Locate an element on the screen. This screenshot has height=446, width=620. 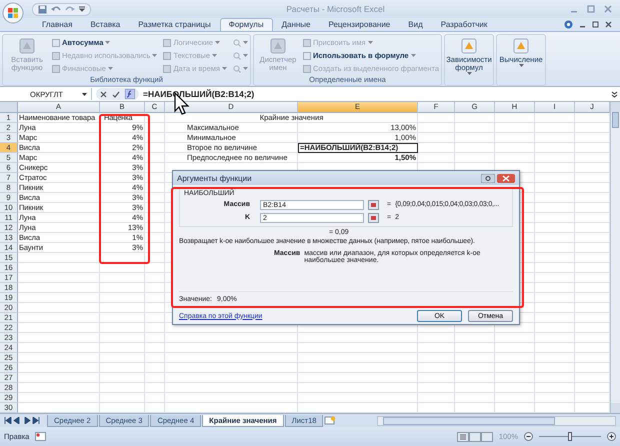
dialog-title: Аргументы функции is located at coordinates (214, 178).